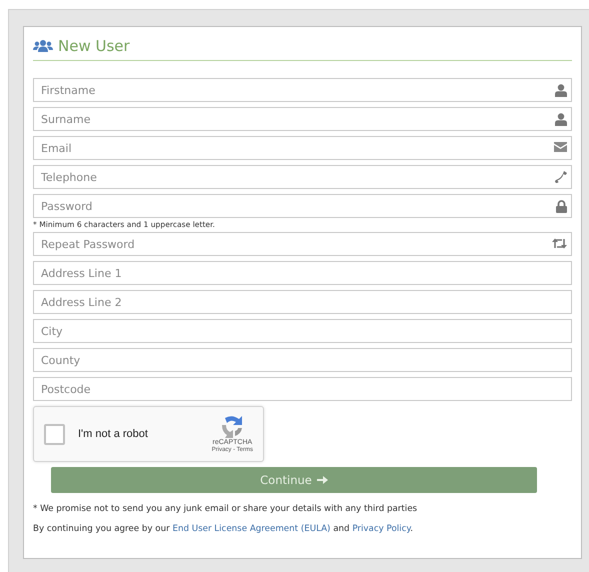 This screenshot has height=572, width=589. Describe the element at coordinates (302, 148) in the screenshot. I see `input-field: Email` at that location.